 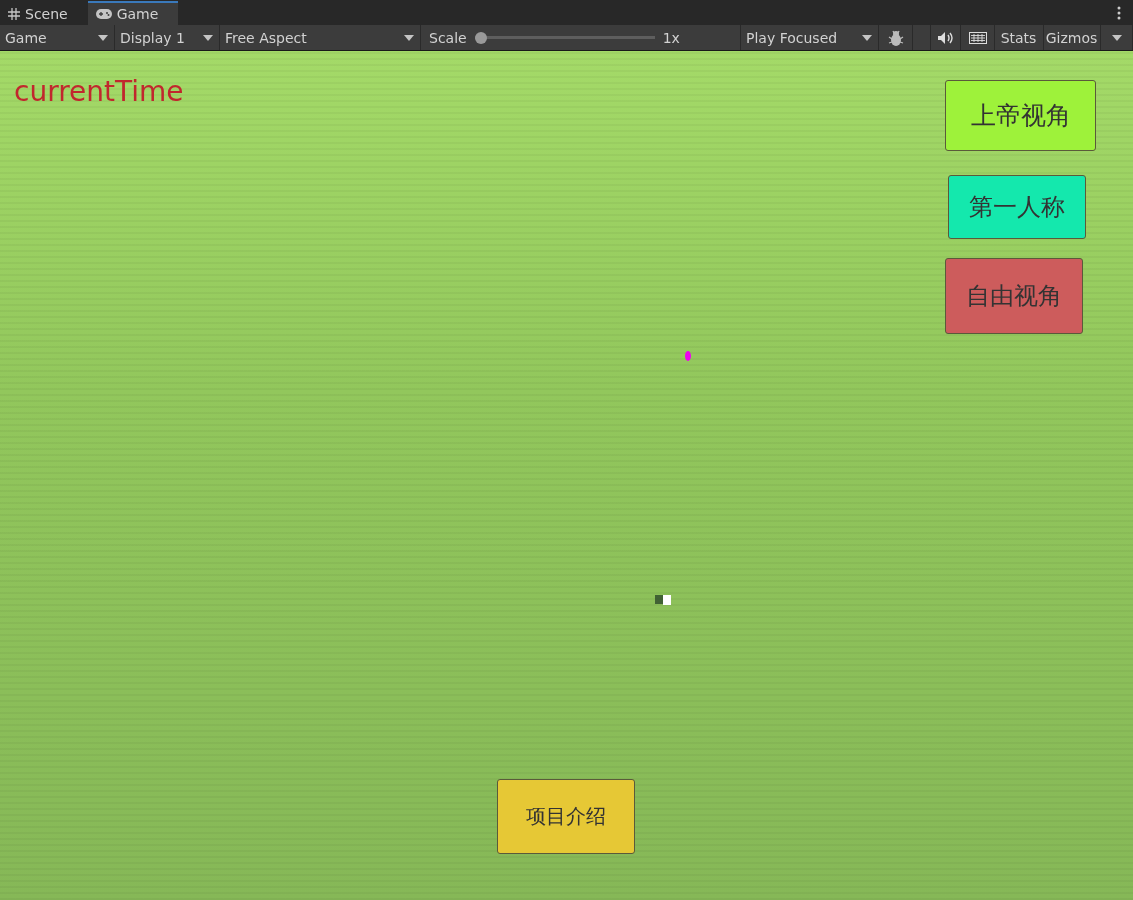 What do you see at coordinates (1019, 37) in the screenshot?
I see `stats-button: Stats` at bounding box center [1019, 37].